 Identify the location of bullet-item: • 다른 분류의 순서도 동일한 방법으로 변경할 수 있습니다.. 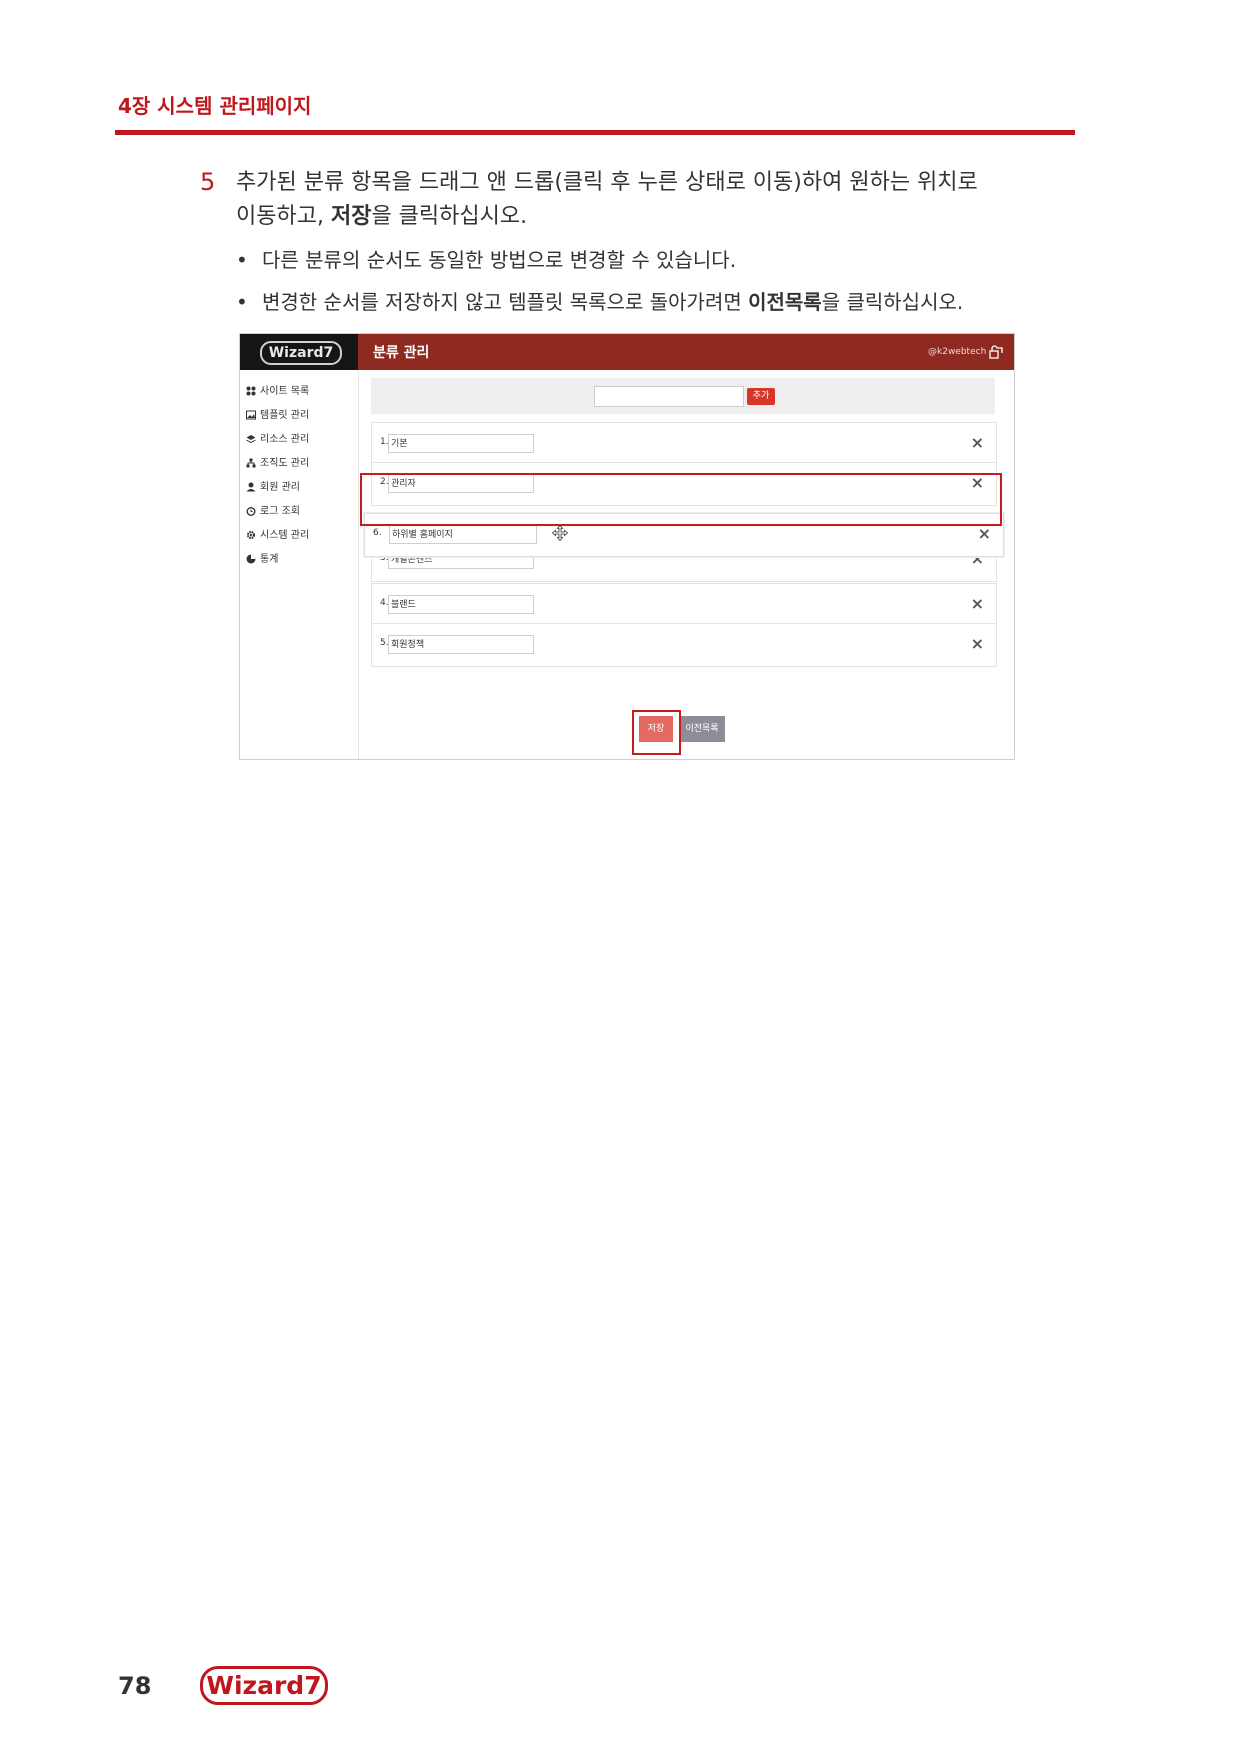
(651, 260).